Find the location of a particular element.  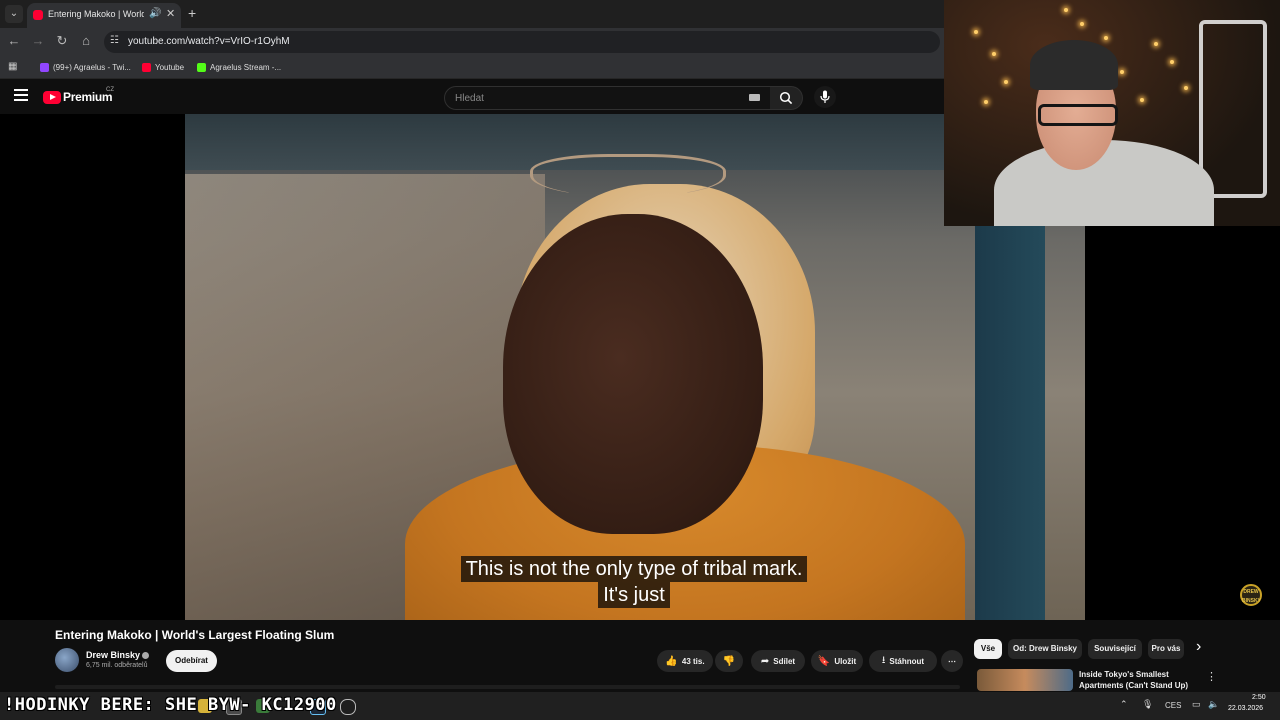

clock-time: 2:50 is located at coordinates (1259, 697).